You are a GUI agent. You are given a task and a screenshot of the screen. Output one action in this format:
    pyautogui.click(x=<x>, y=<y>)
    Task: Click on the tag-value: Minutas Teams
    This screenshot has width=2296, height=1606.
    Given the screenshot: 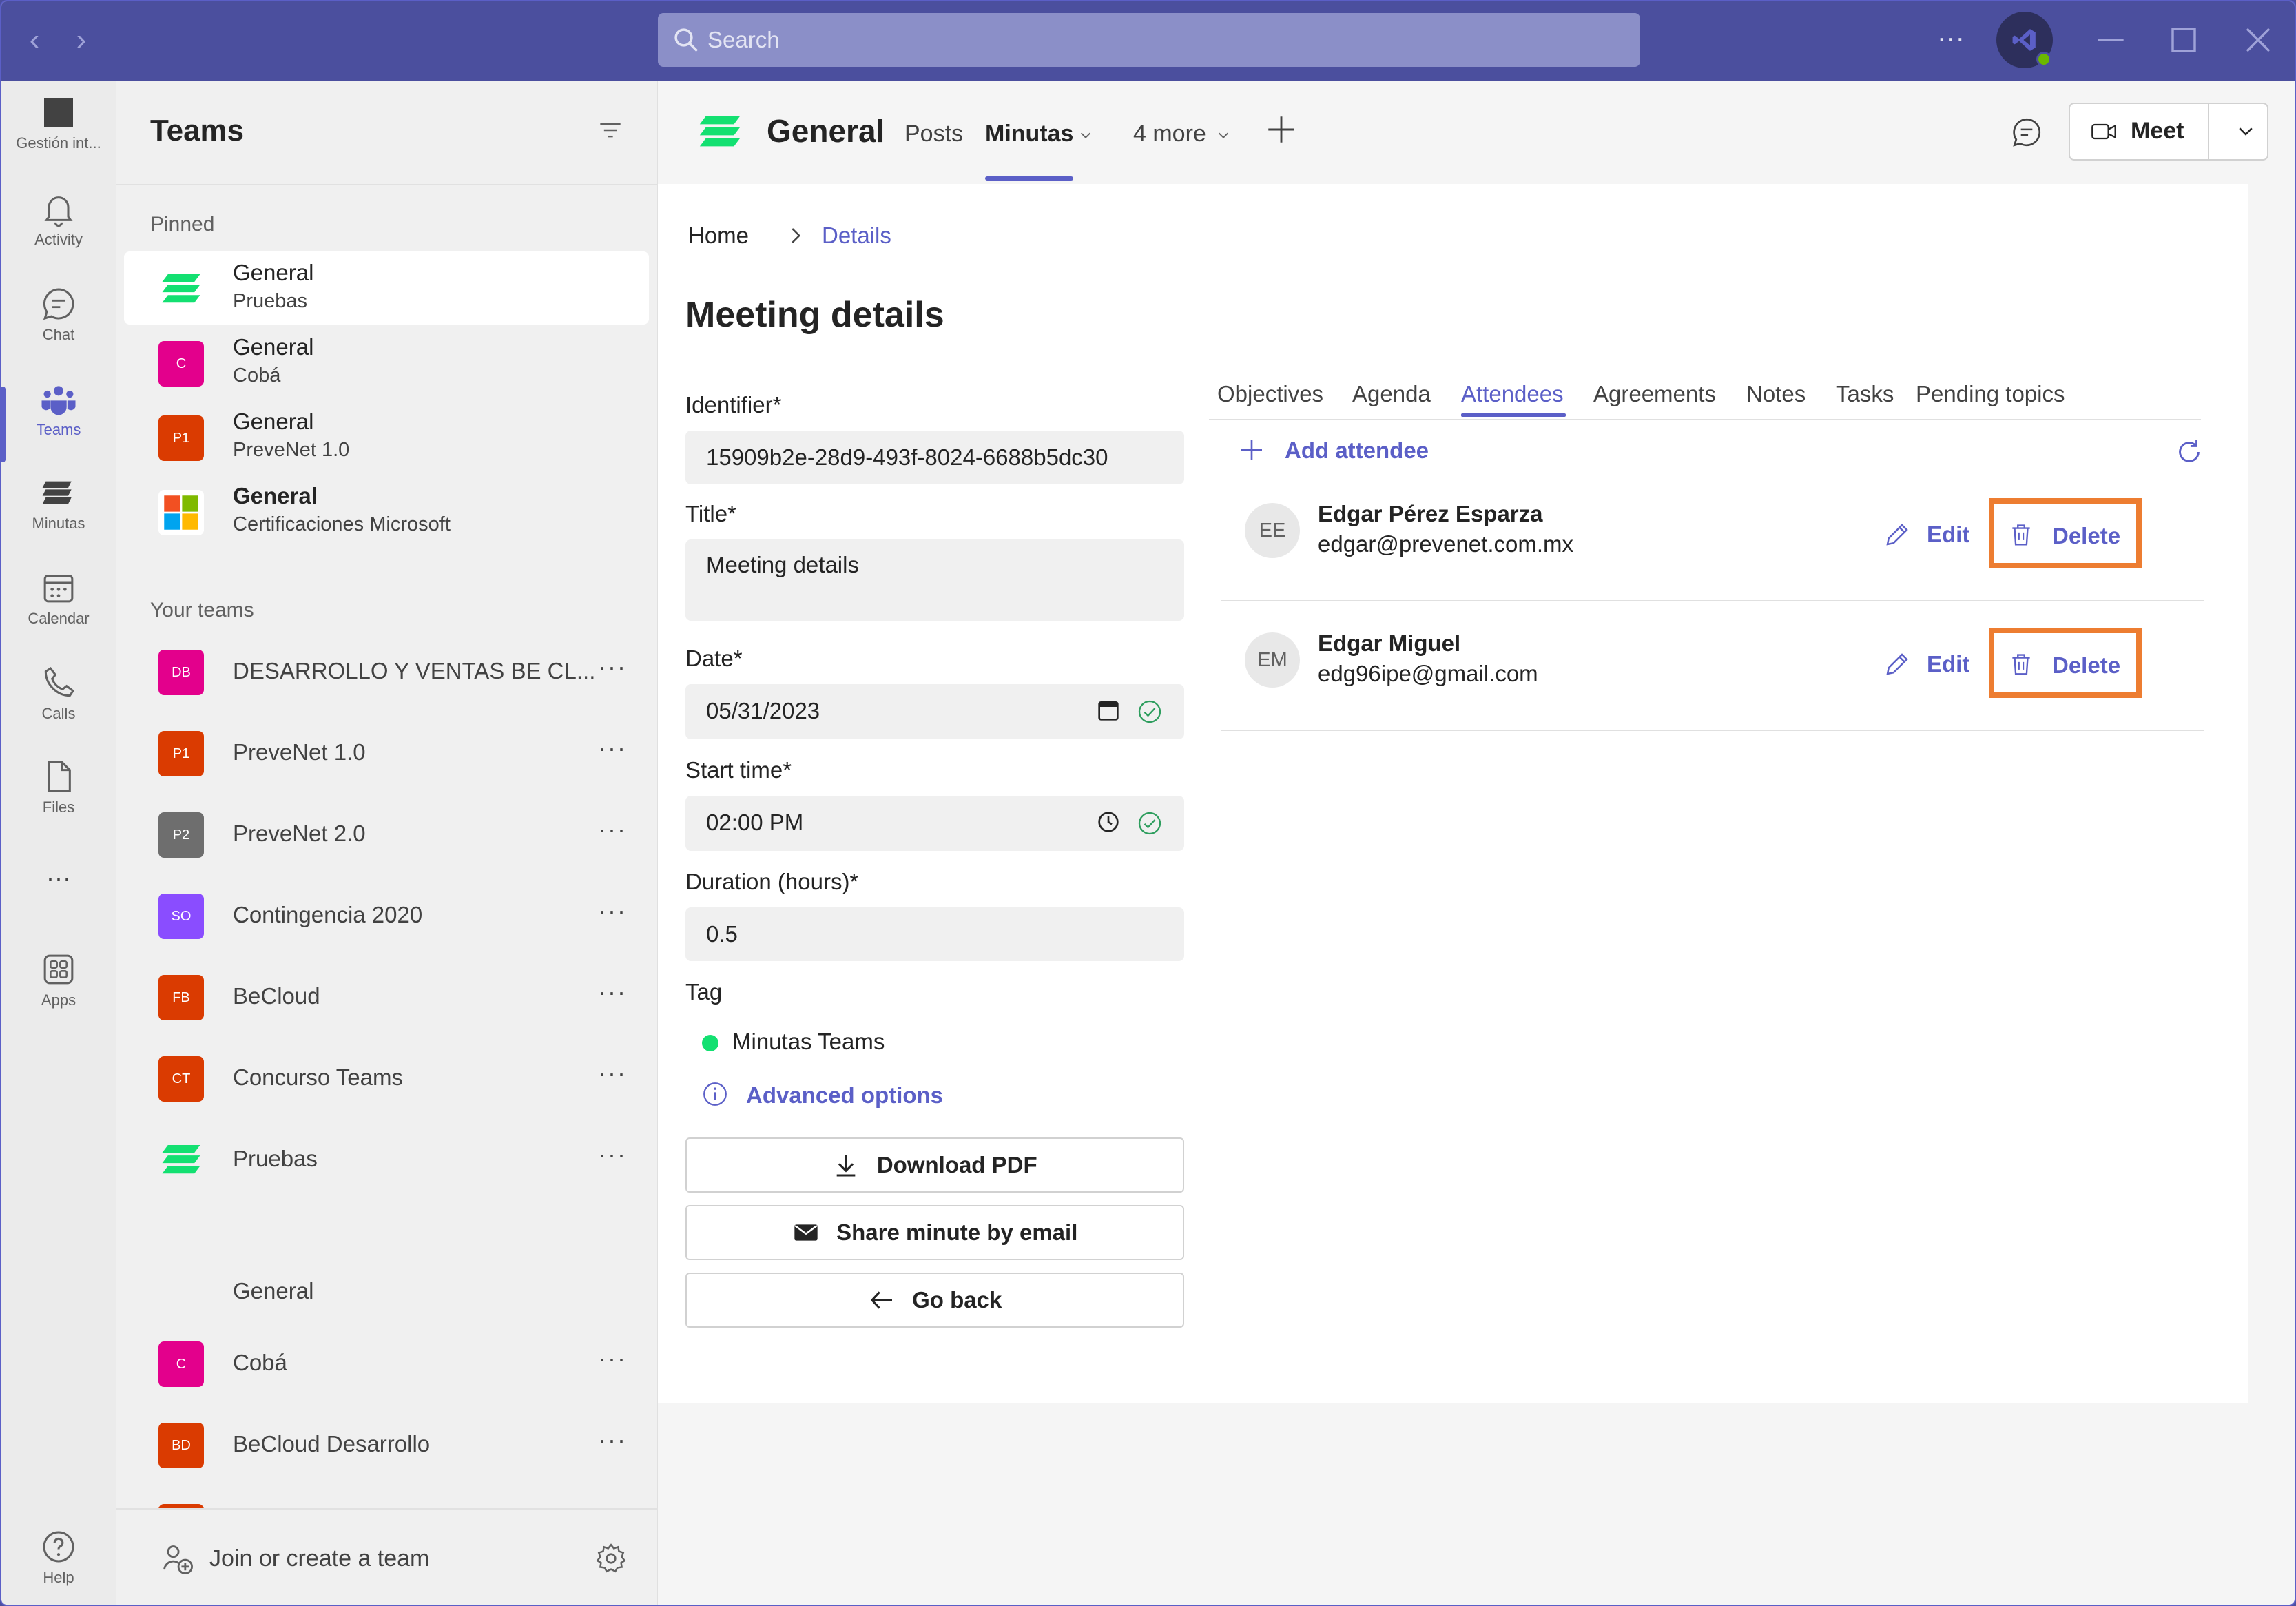 What is the action you would take?
    pyautogui.click(x=808, y=1042)
    